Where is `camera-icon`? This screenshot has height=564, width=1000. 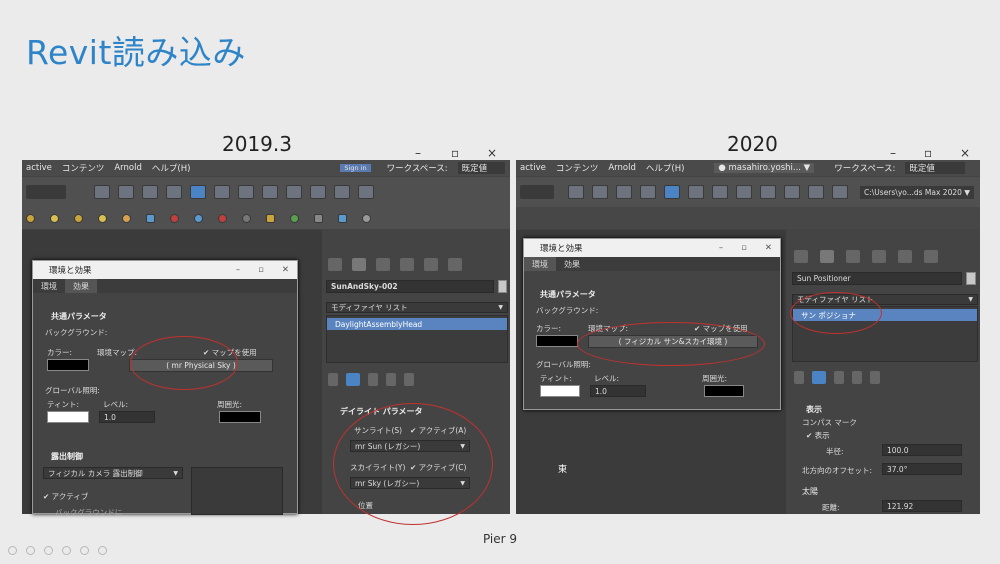 camera-icon is located at coordinates (150, 218).